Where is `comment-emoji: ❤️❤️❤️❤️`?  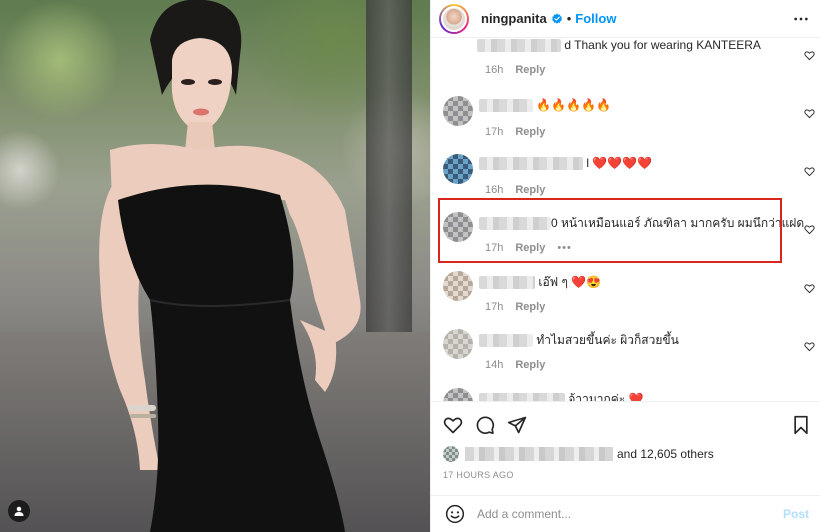
comment-emoji: ❤️❤️❤️❤️ is located at coordinates (622, 163).